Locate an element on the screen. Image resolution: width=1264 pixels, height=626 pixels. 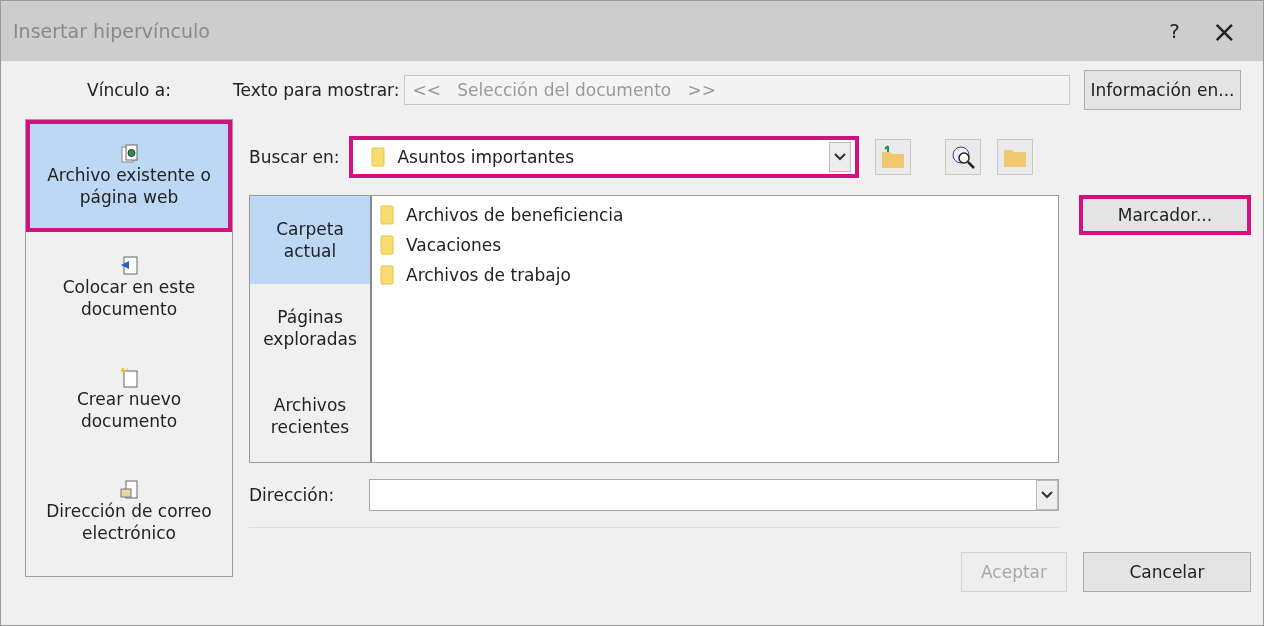
globe-magnifier-icon is located at coordinates (963, 157).